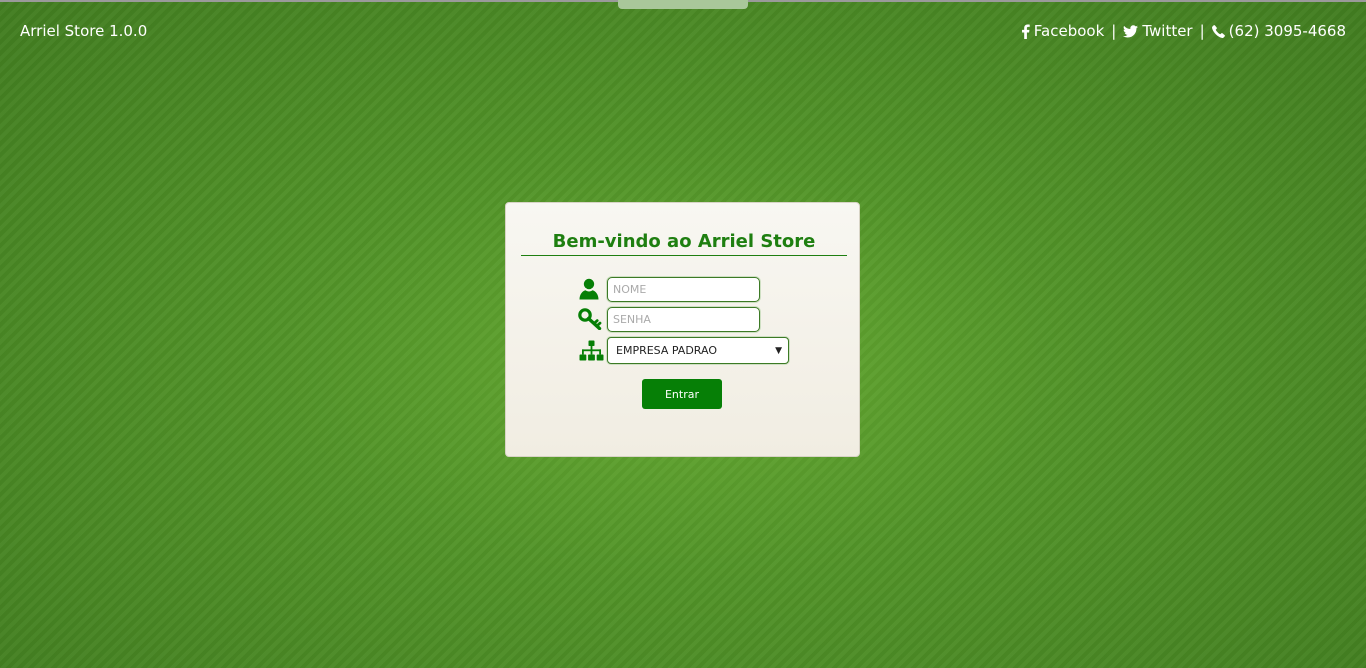  I want to click on company-select: EMPRESA PADRAO ▼, so click(698, 350).